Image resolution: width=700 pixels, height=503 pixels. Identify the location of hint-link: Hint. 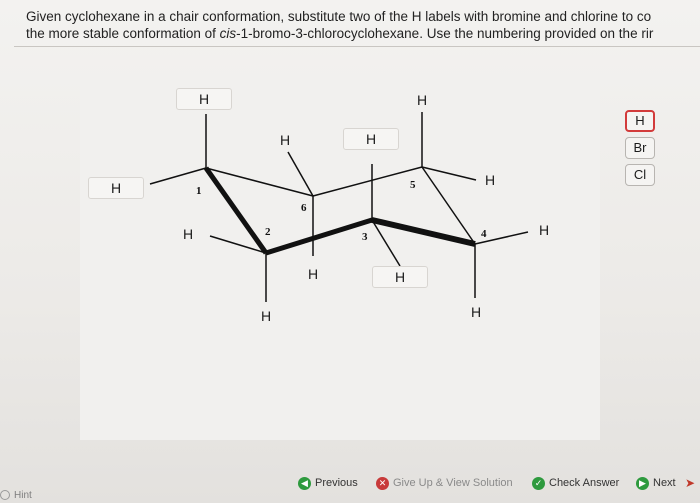
(30, 495).